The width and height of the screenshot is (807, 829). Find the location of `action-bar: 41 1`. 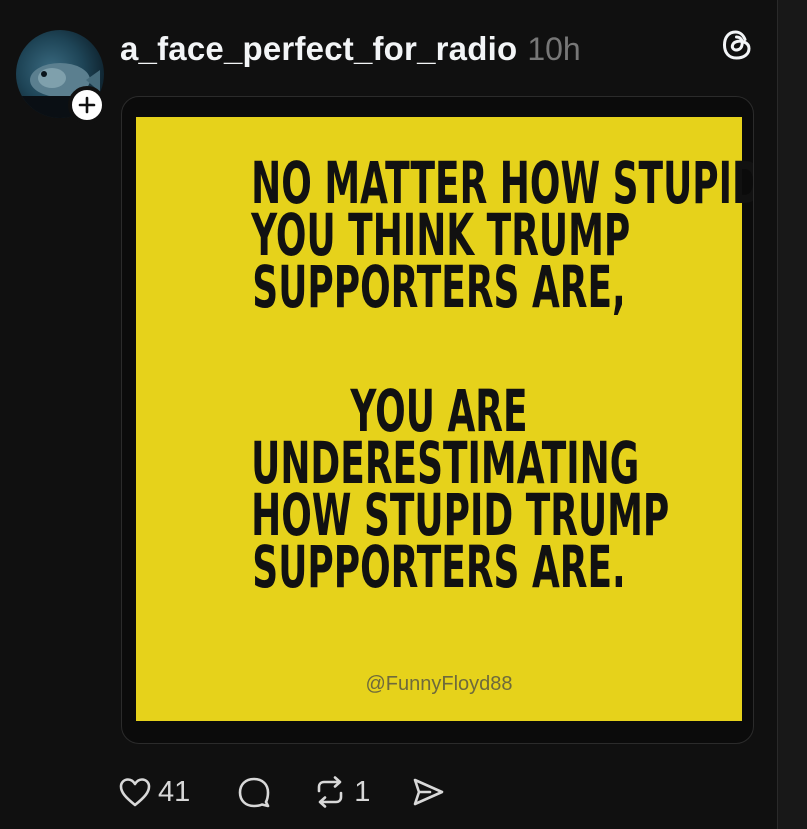

action-bar: 41 1 is located at coordinates (282, 792).